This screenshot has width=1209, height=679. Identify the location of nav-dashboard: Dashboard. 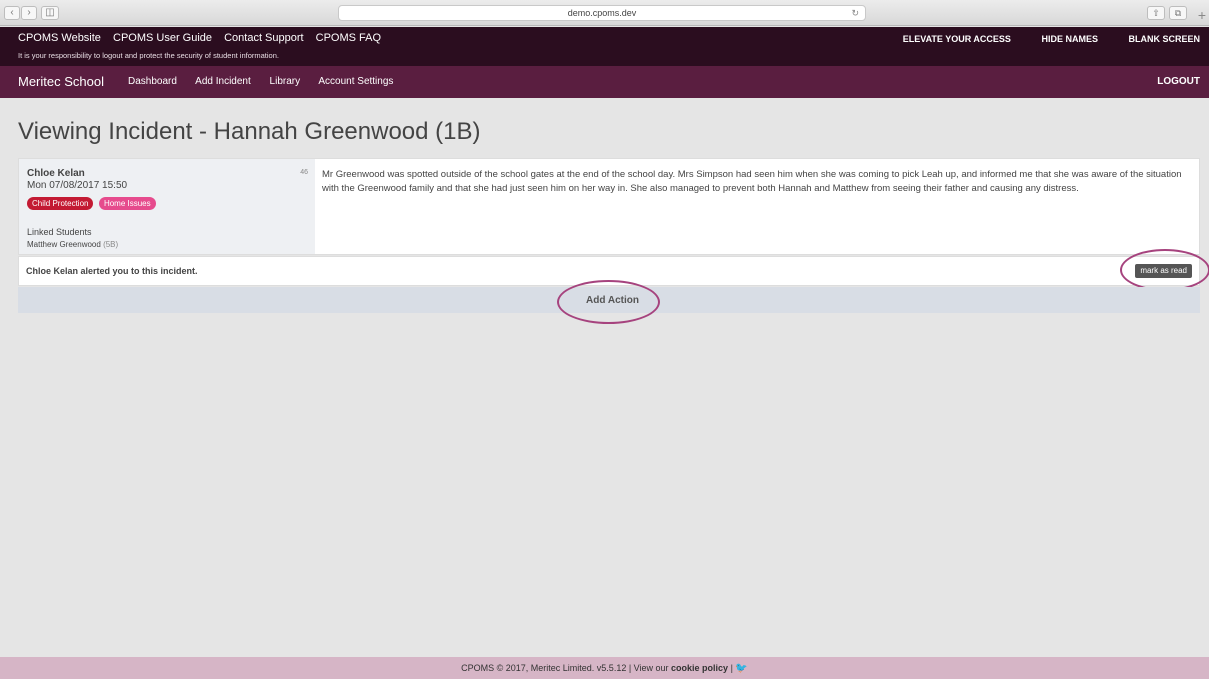
(152, 81).